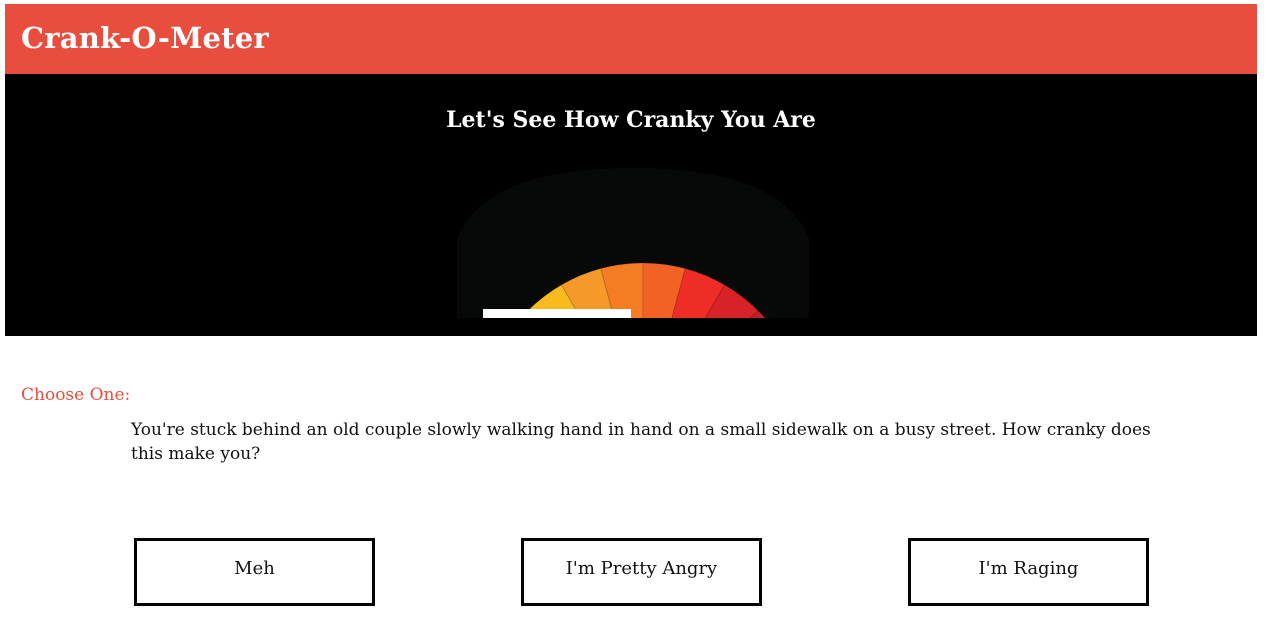  Describe the element at coordinates (557, 313) in the screenshot. I see `gauge-needle` at that location.